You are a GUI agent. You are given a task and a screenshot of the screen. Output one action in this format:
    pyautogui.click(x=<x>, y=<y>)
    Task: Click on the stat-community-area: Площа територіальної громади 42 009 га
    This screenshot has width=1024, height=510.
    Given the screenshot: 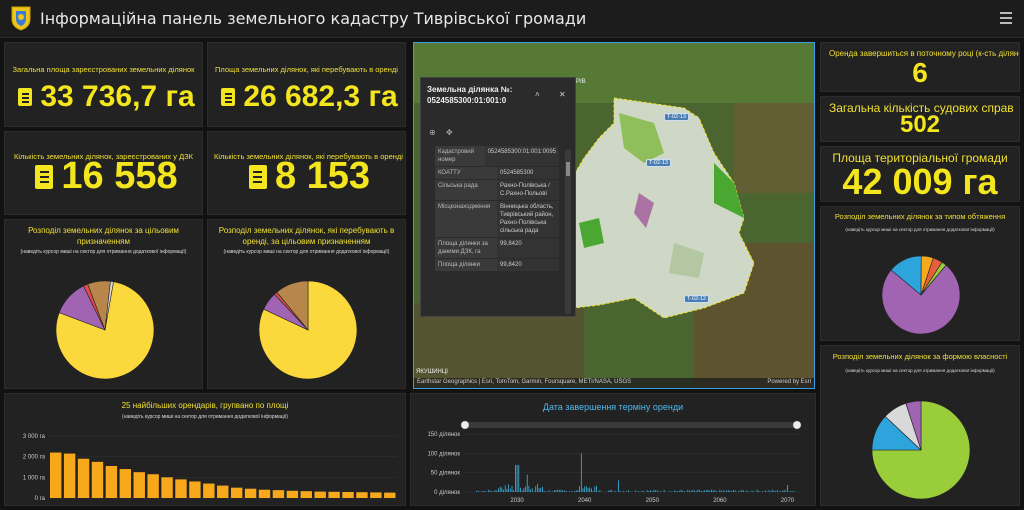 What is the action you would take?
    pyautogui.click(x=920, y=174)
    